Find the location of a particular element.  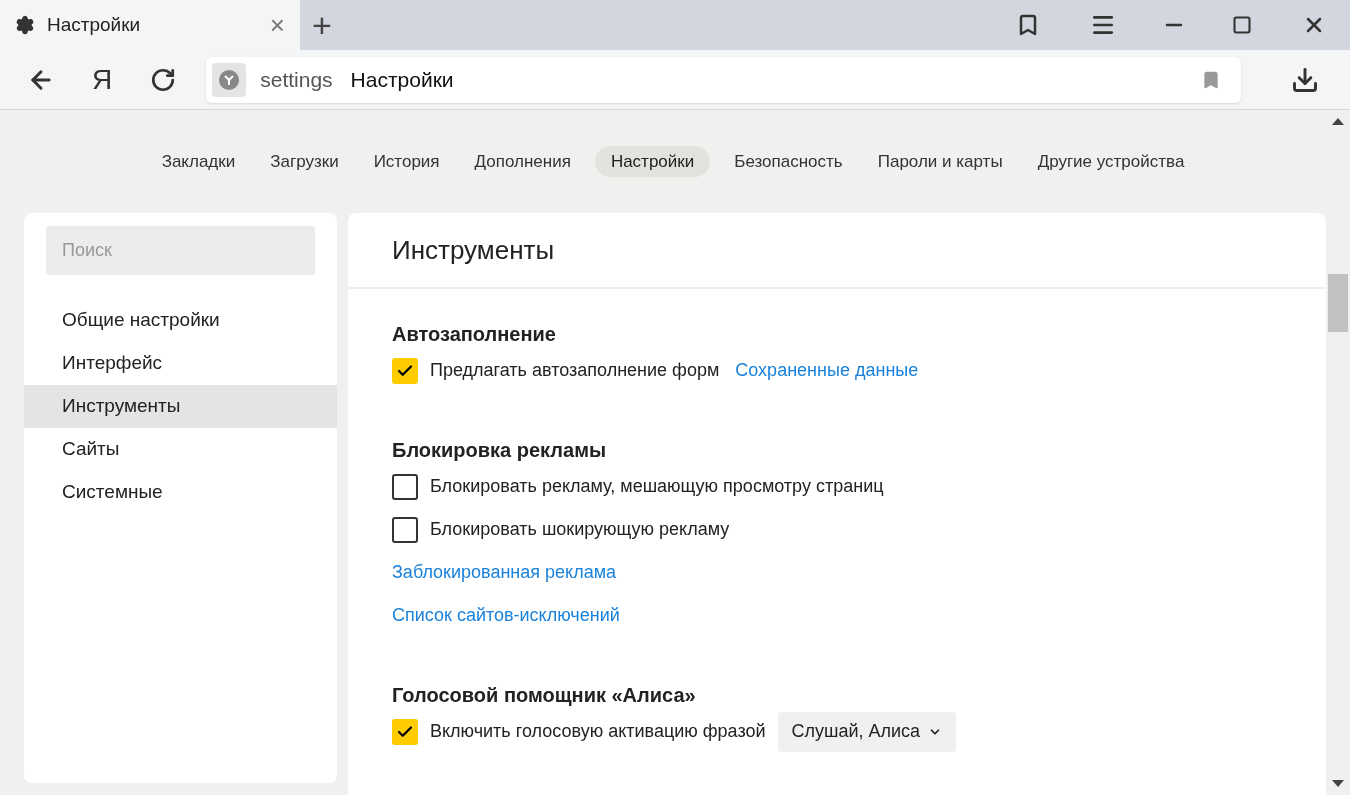

option-label: Блокировать рекламу, мешающую просмотру страниц is located at coordinates (657, 486).